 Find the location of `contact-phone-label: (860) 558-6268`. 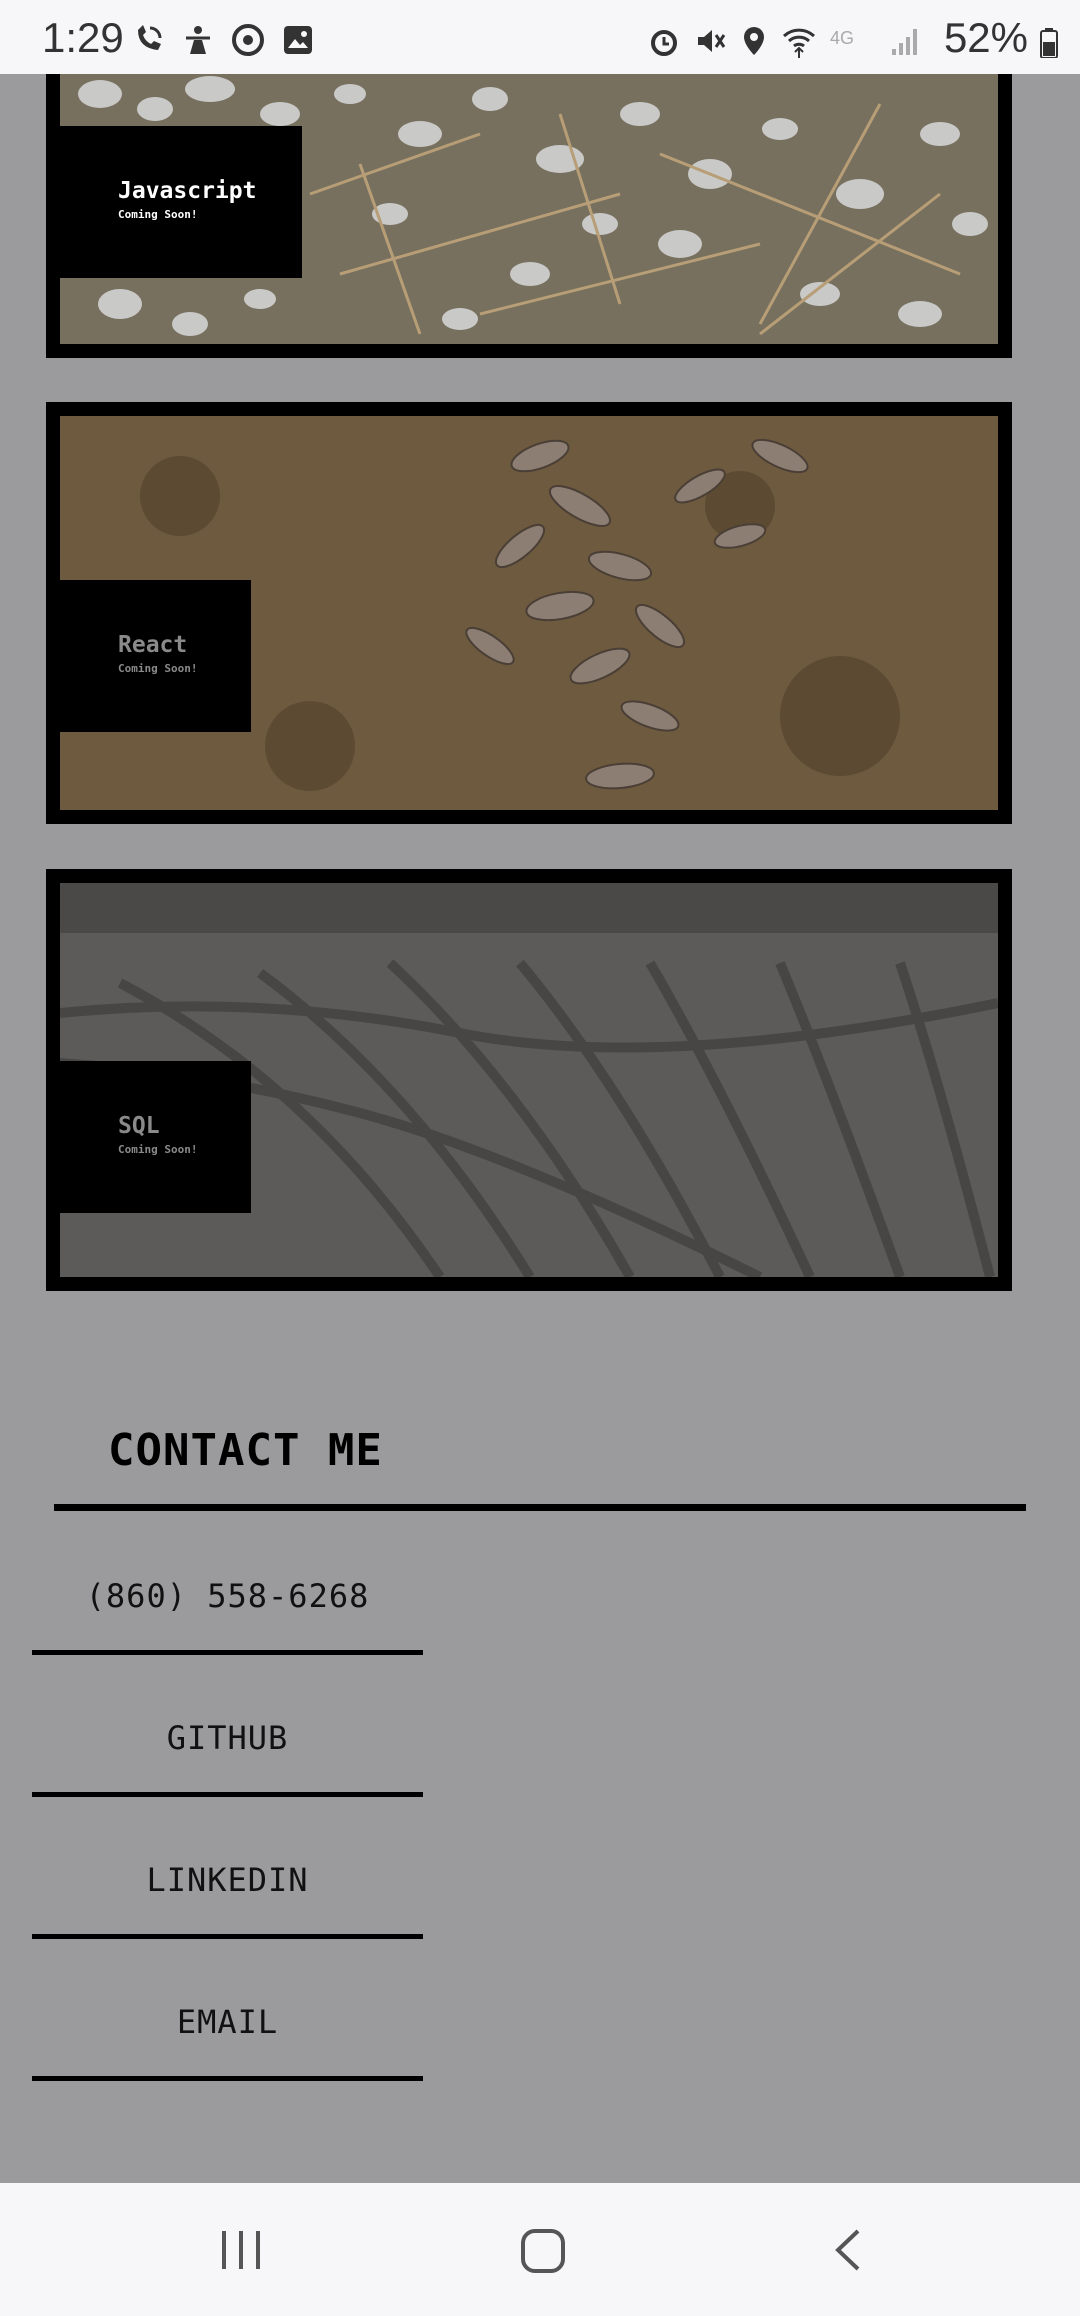

contact-phone-label: (860) 558-6268 is located at coordinates (227, 1596).